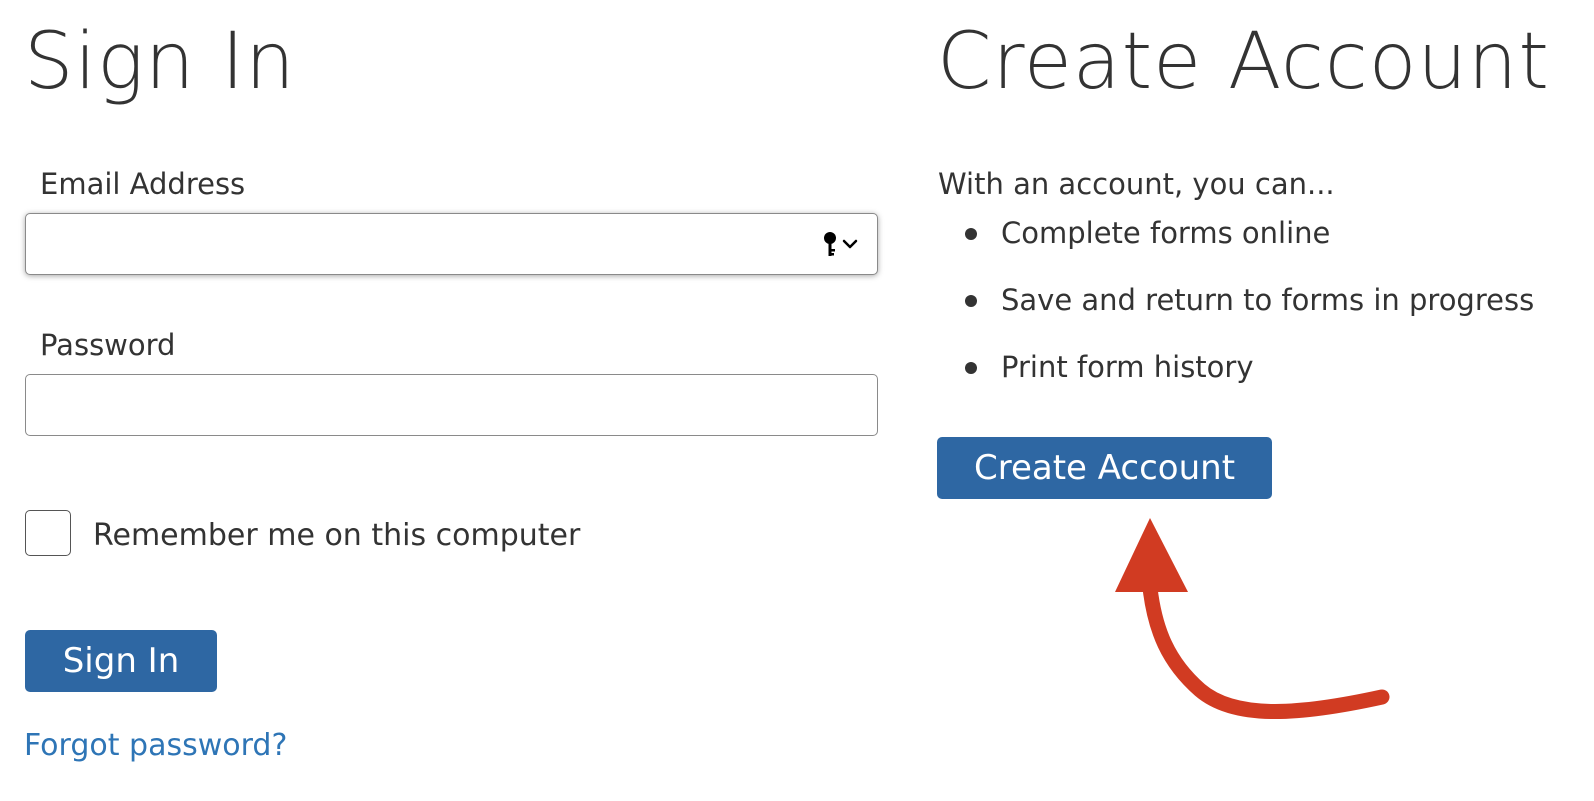  I want to click on sign-in-button: Sign In, so click(121, 661).